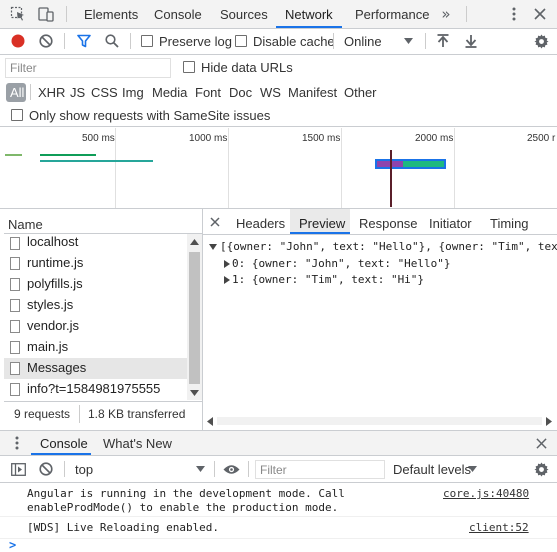 This screenshot has width=557, height=552. Describe the element at coordinates (18, 41) in the screenshot. I see `record-icon` at that location.